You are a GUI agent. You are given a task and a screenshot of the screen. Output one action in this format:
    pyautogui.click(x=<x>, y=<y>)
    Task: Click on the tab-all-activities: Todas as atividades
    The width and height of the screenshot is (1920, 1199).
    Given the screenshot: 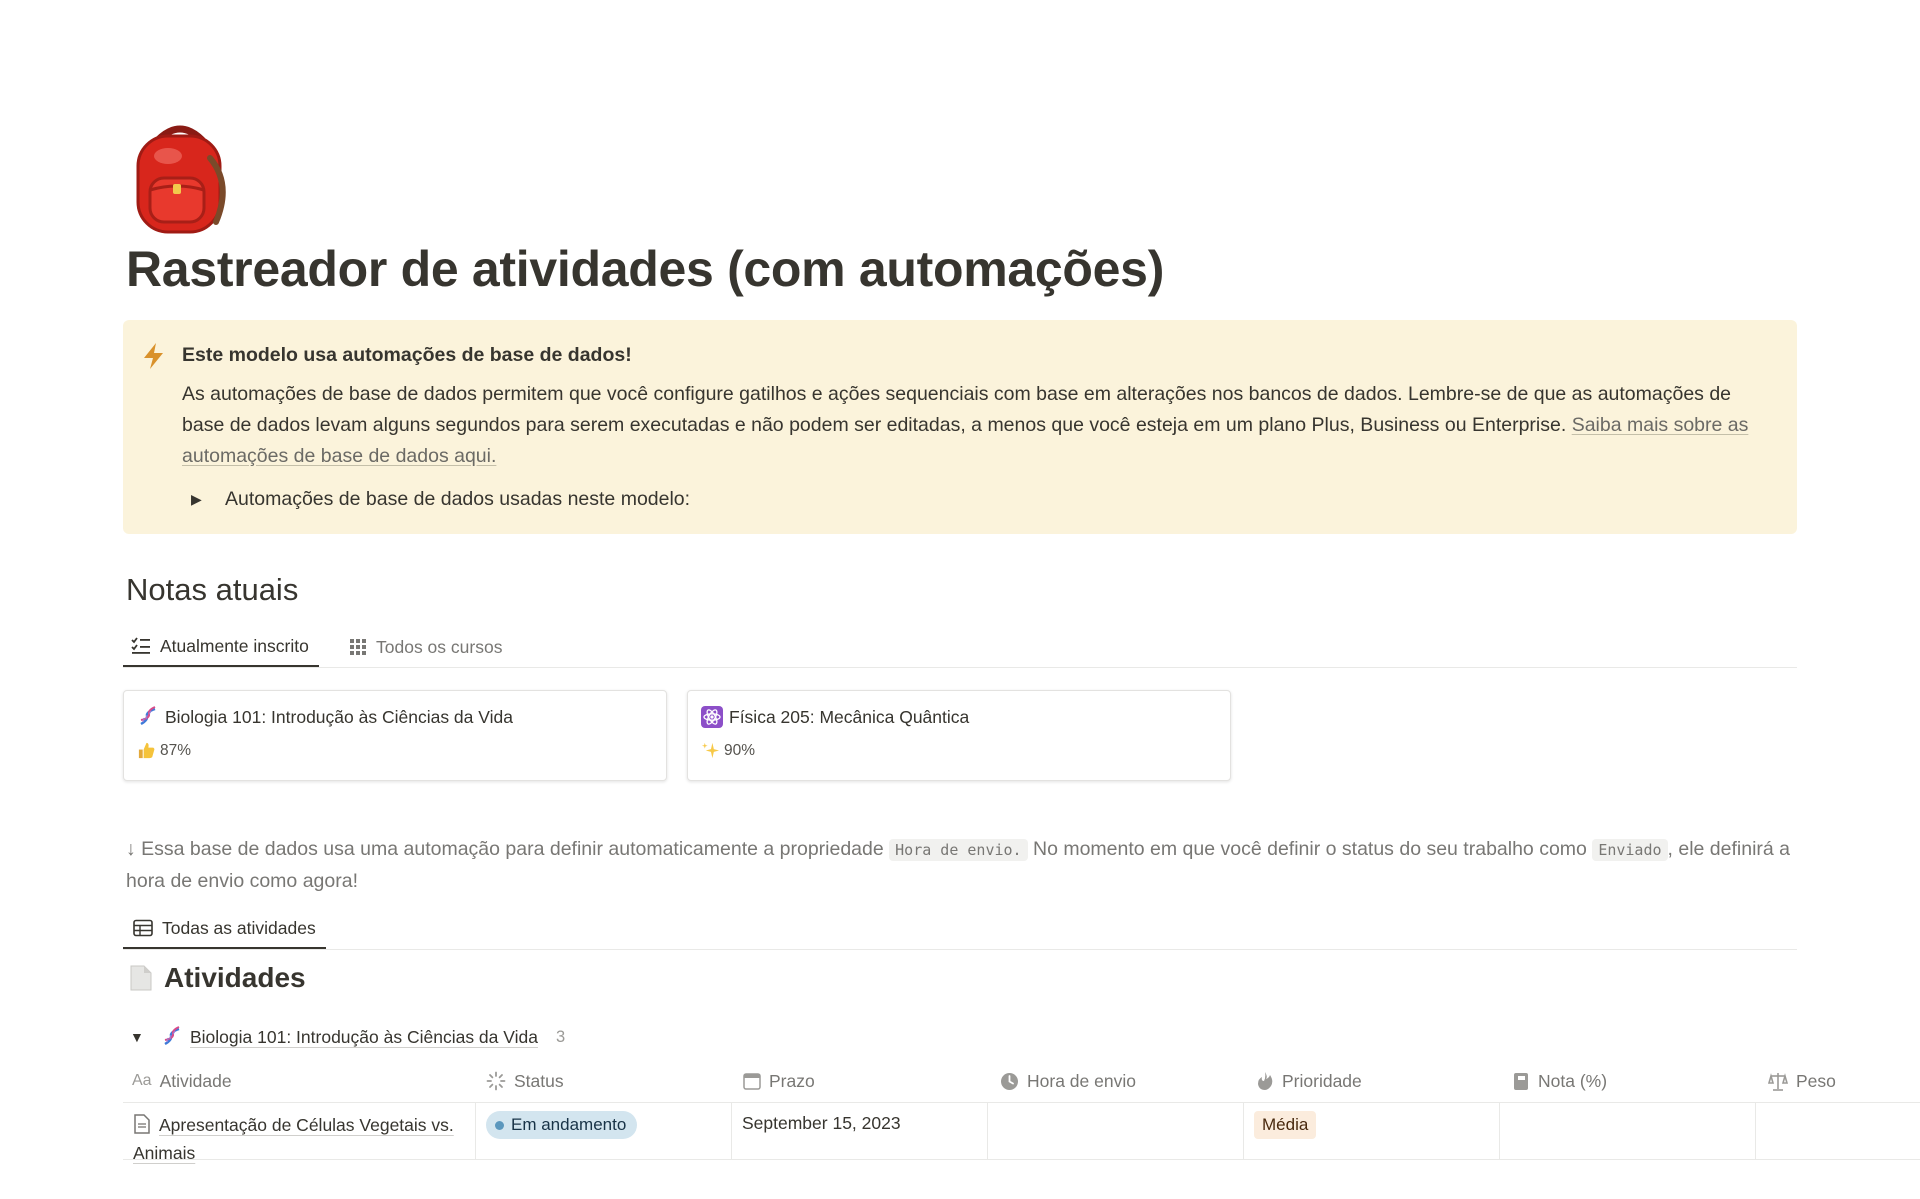 What is the action you would take?
    pyautogui.click(x=224, y=929)
    